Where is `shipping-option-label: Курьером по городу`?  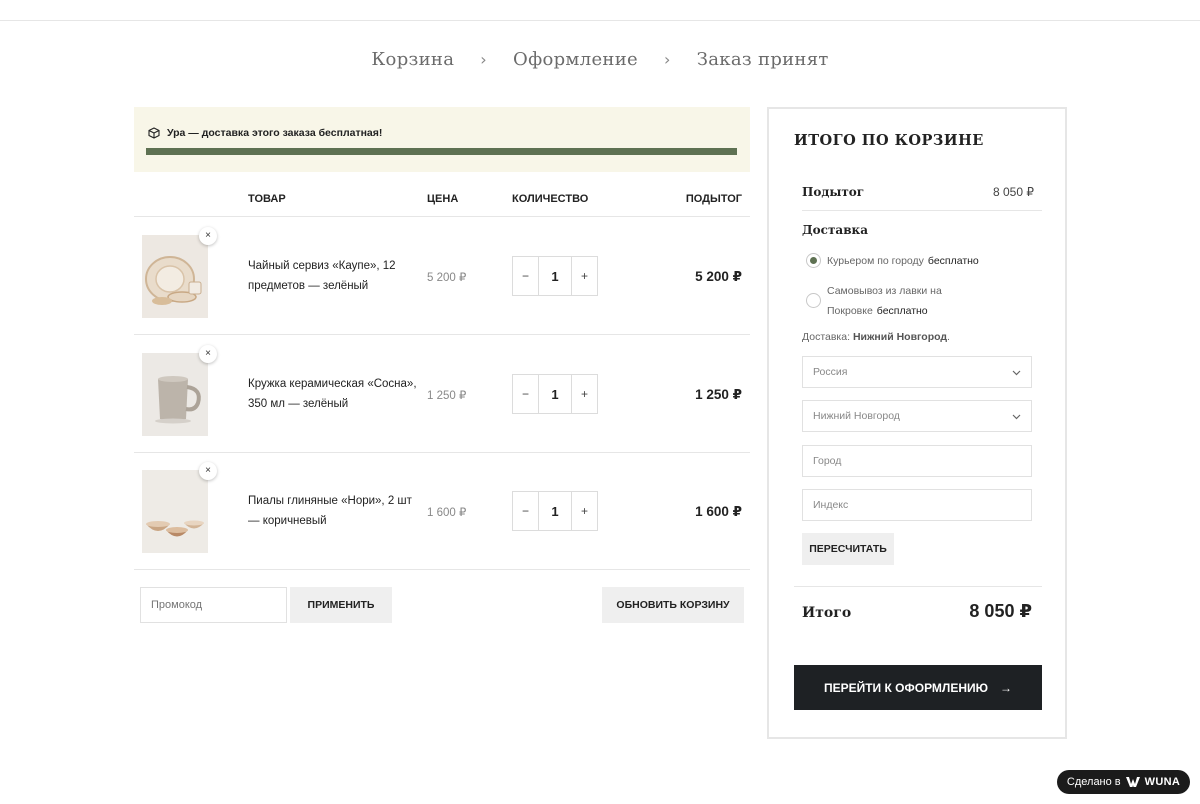 shipping-option-label: Курьером по городу is located at coordinates (875, 261).